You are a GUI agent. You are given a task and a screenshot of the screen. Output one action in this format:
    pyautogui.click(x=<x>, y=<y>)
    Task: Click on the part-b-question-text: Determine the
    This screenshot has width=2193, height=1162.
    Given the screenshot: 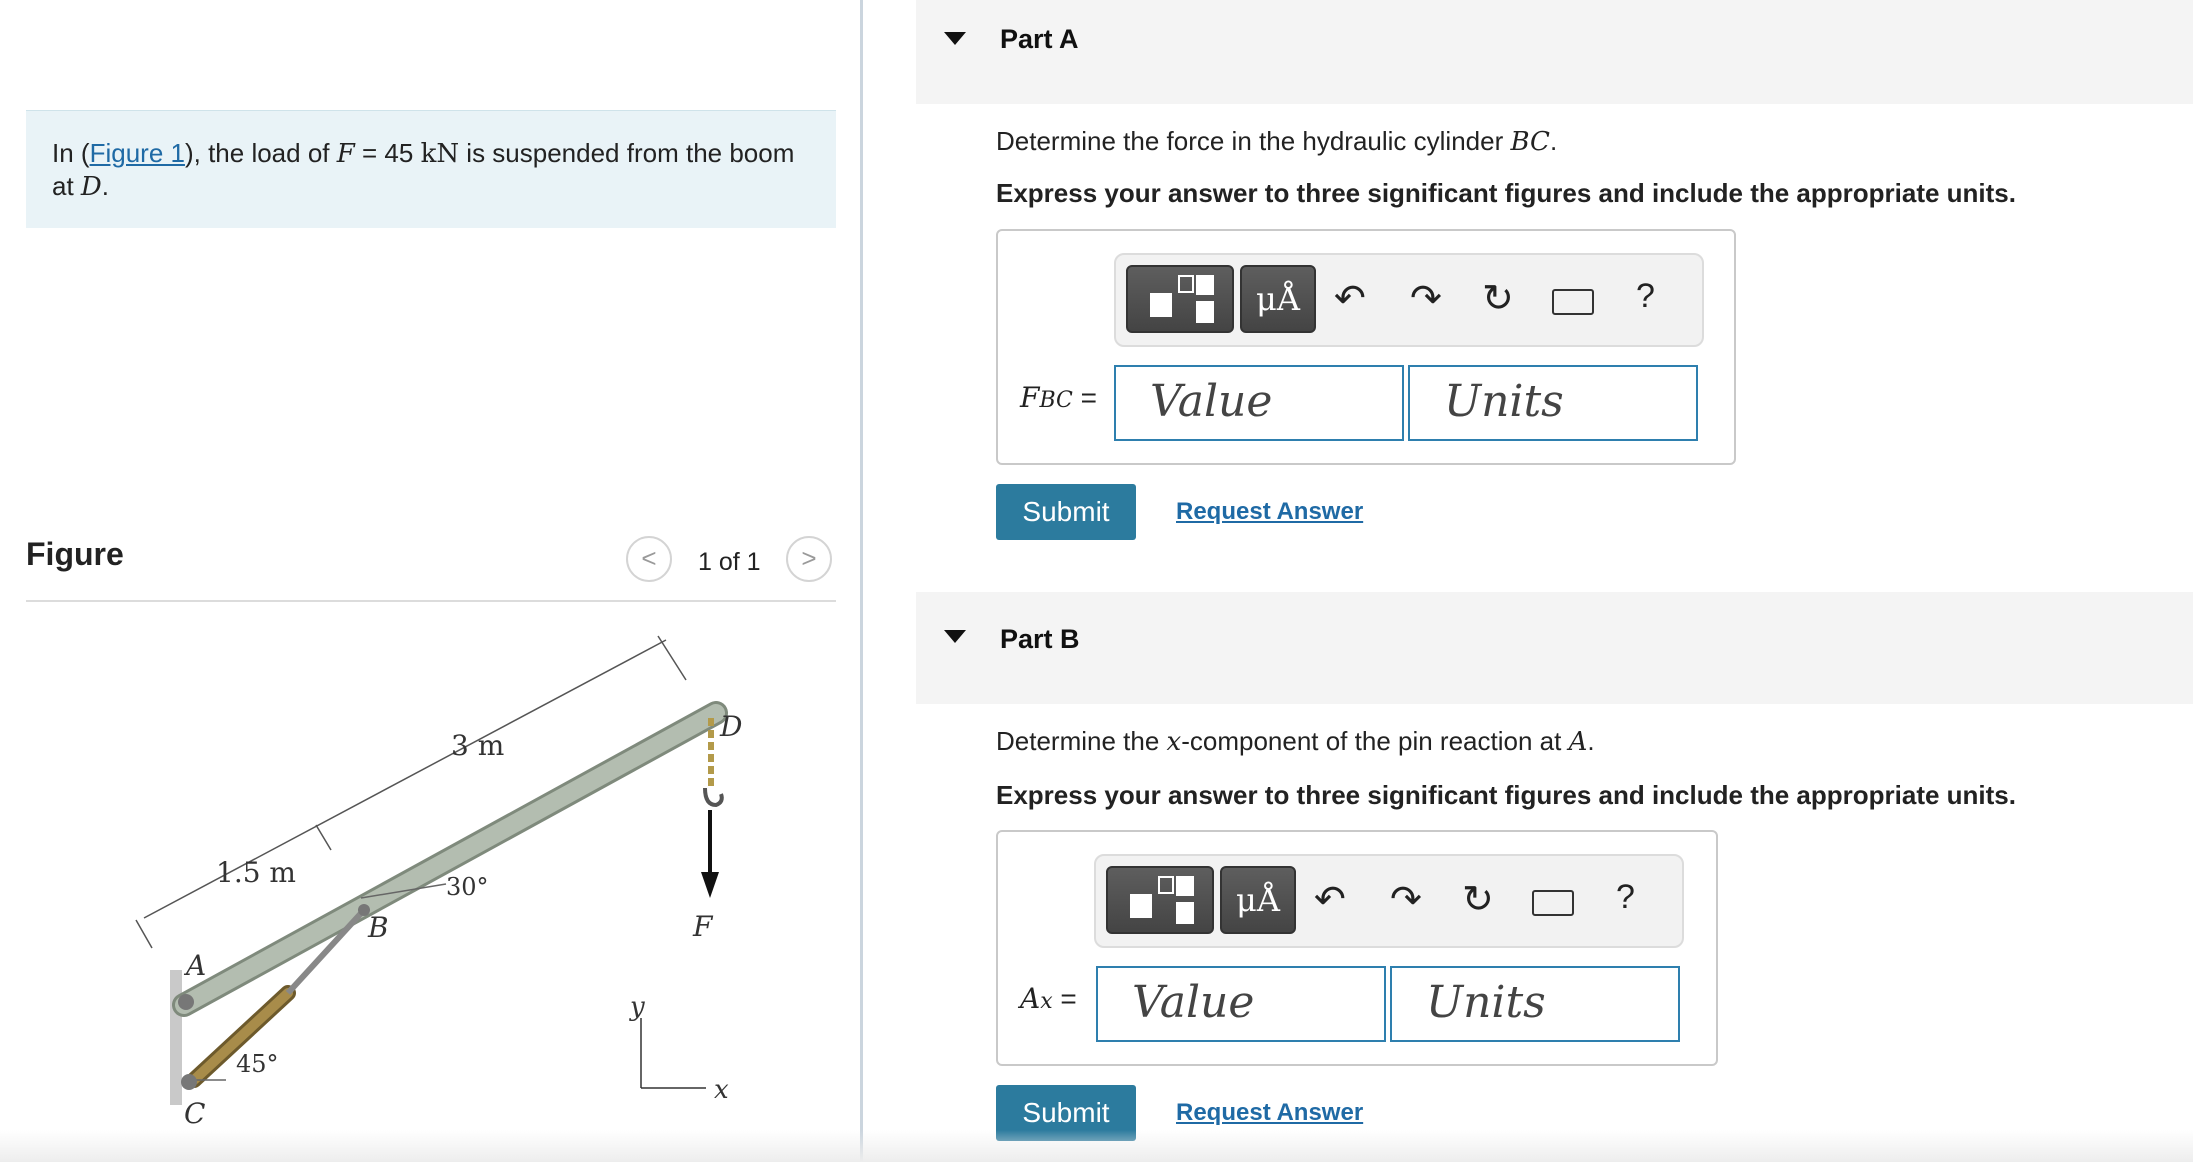 What is the action you would take?
    pyautogui.click(x=1081, y=741)
    